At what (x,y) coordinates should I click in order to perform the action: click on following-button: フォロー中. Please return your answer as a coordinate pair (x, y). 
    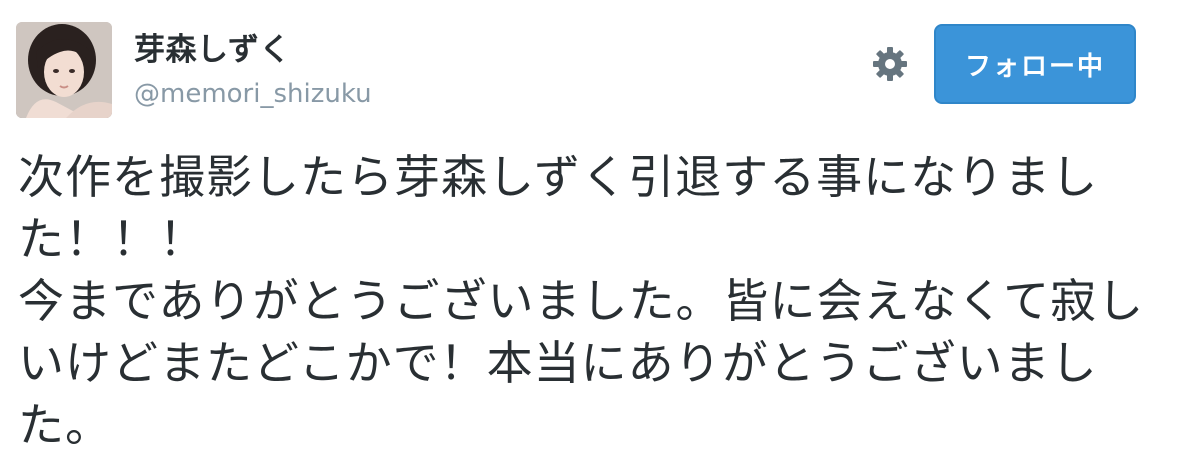
    Looking at the image, I should click on (1035, 64).